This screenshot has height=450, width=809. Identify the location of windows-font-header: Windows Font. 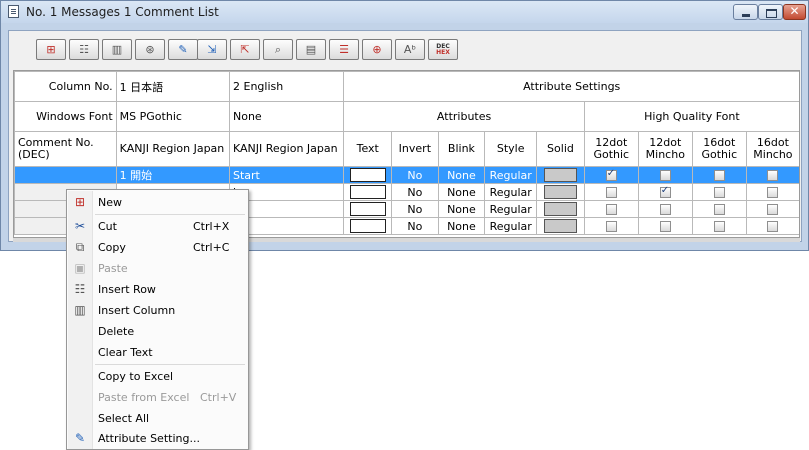
(65, 116).